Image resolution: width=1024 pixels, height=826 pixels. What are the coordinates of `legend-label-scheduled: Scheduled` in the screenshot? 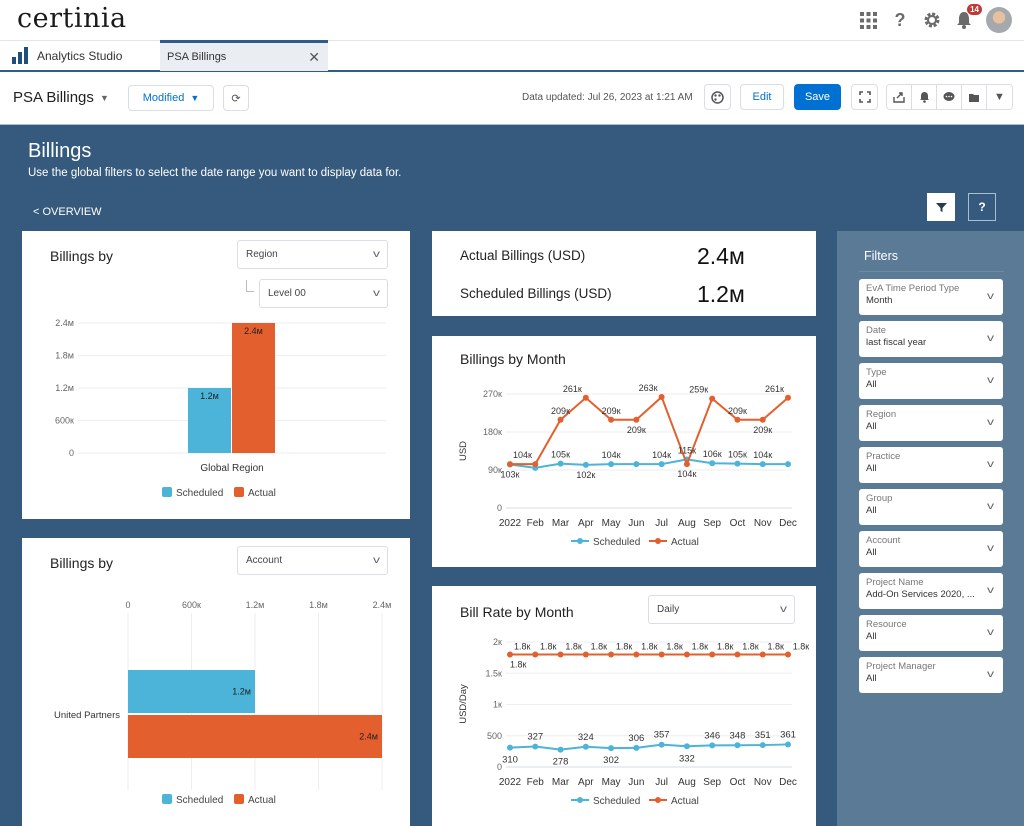 It's located at (616, 801).